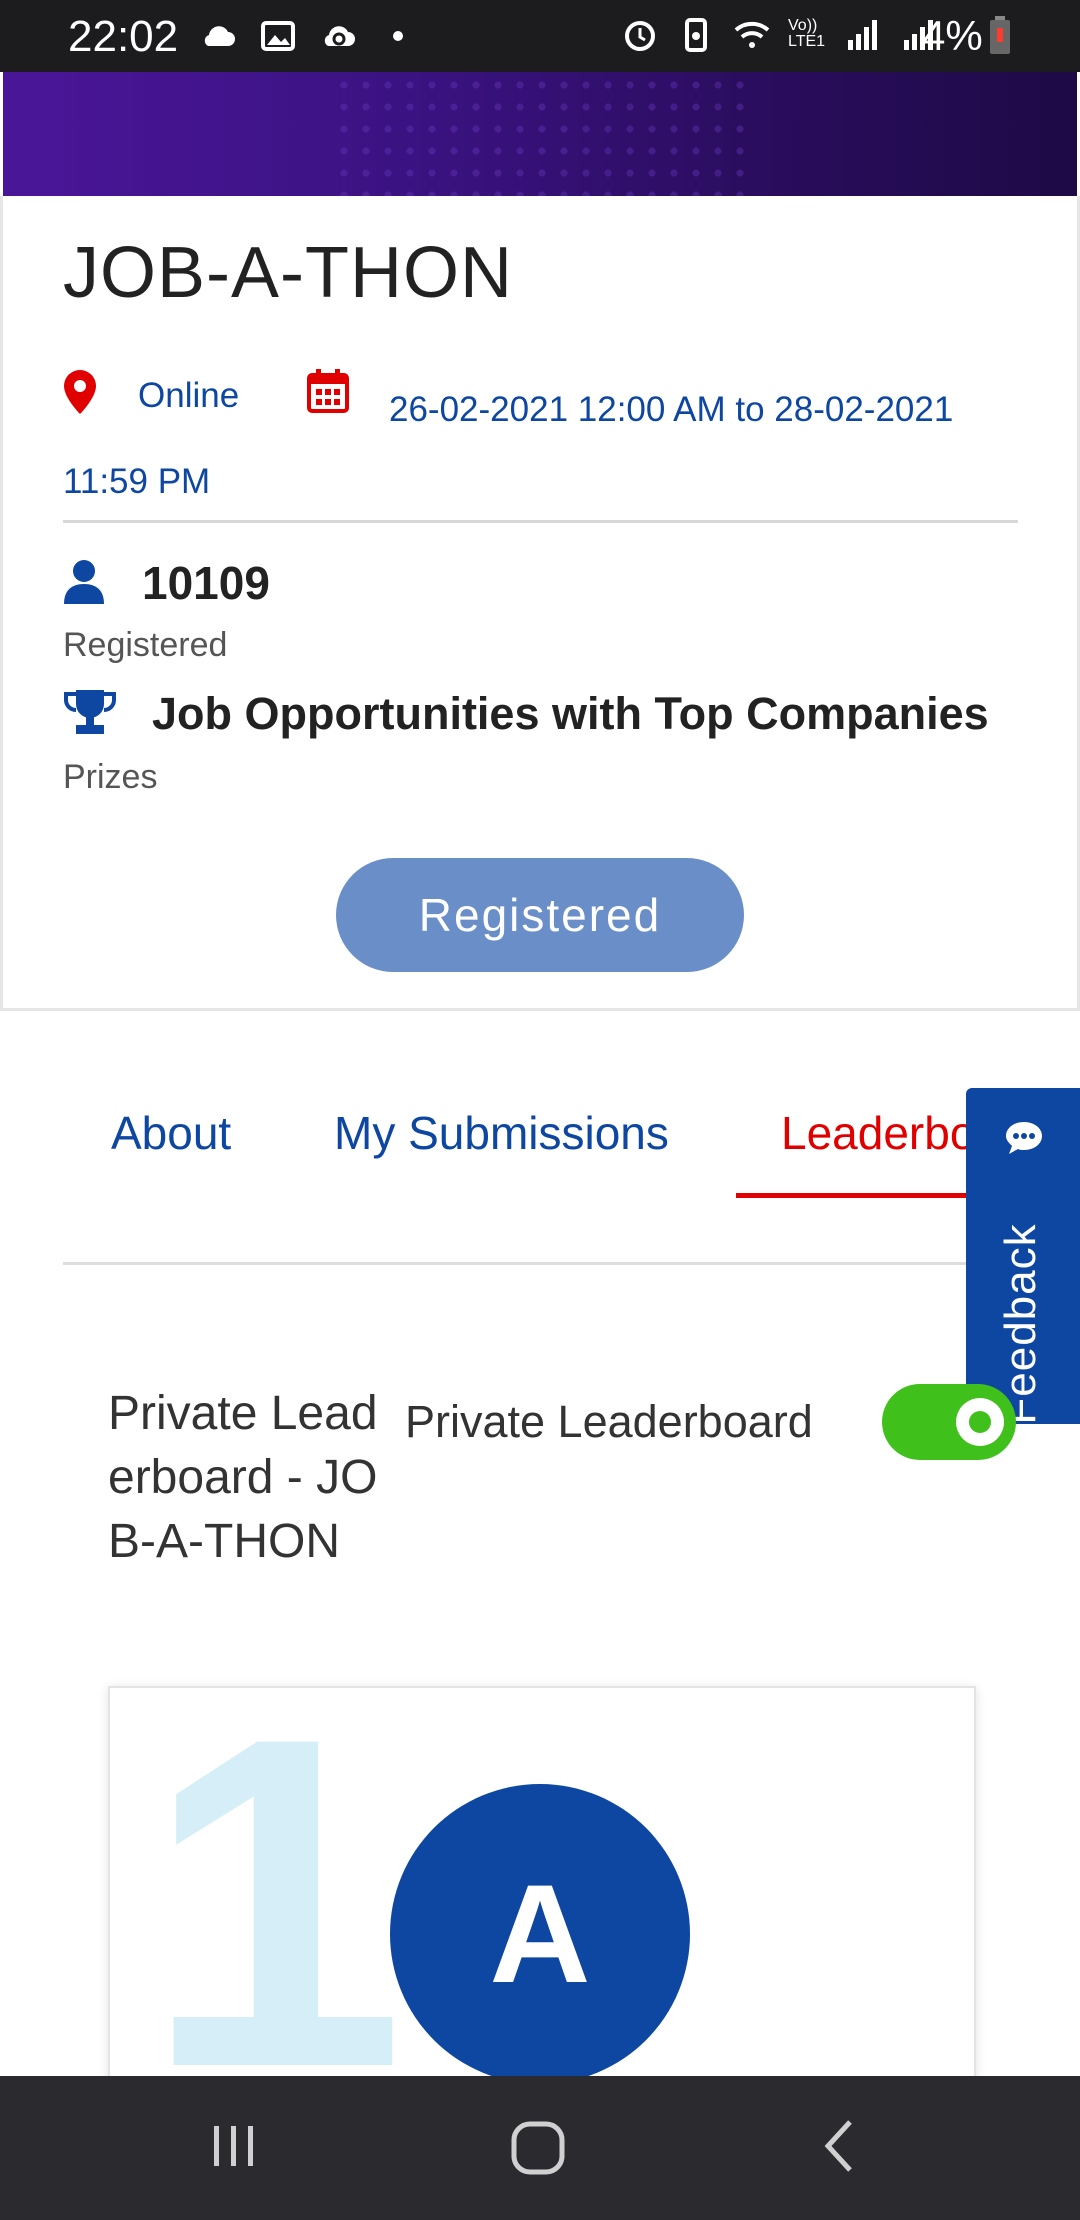 The image size is (1080, 2220). Describe the element at coordinates (609, 1421) in the screenshot. I see `private-leaderboard-toggle-label: Private Leaderboard` at that location.